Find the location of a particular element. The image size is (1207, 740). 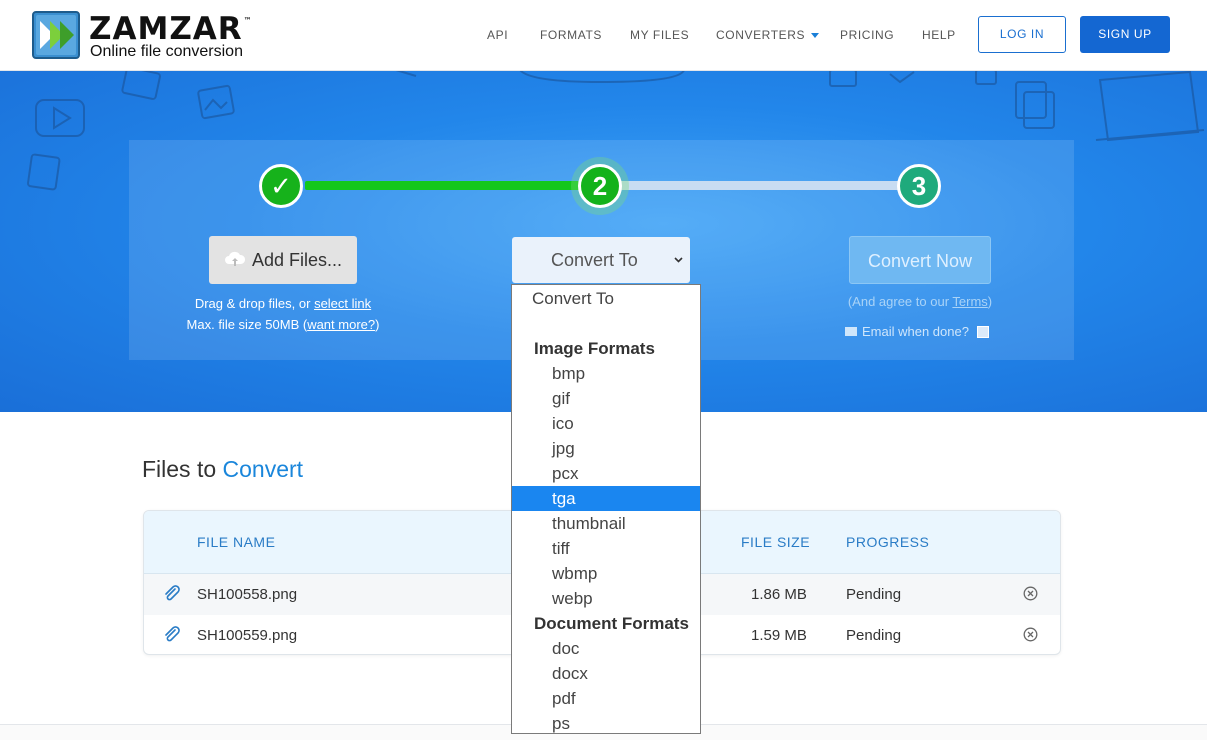

nav-api: API is located at coordinates (497, 35).